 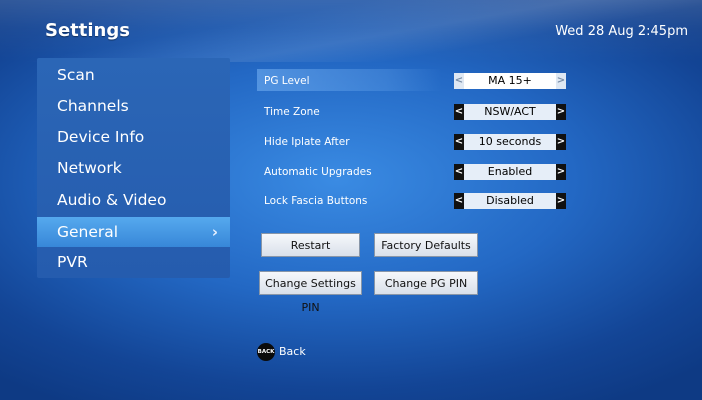 What do you see at coordinates (133, 75) in the screenshot?
I see `sidebar-item-scan: Scan` at bounding box center [133, 75].